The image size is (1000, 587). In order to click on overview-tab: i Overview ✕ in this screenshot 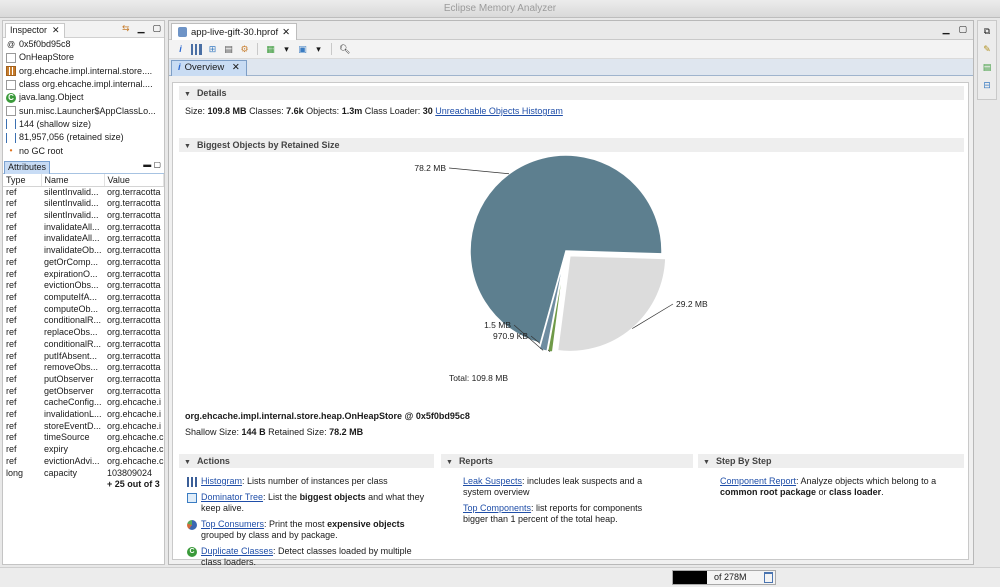, I will do `click(209, 68)`.